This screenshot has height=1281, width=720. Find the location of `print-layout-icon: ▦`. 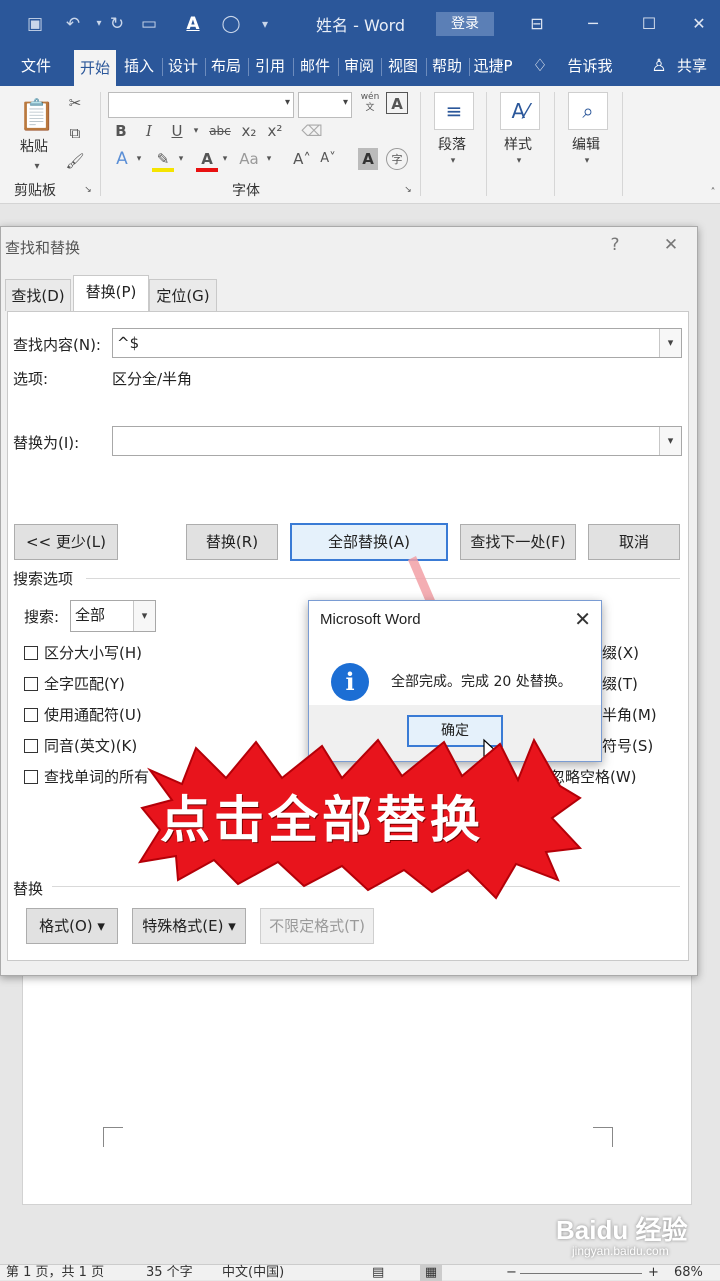

print-layout-icon: ▦ is located at coordinates (431, 1273).